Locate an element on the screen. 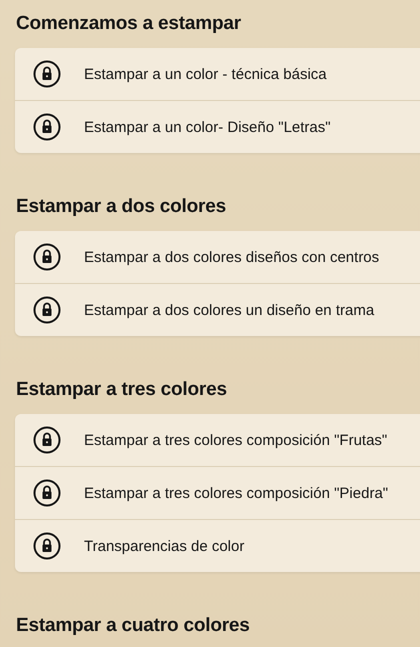  section-heading: Comenzamos a estampar is located at coordinates (129, 24).